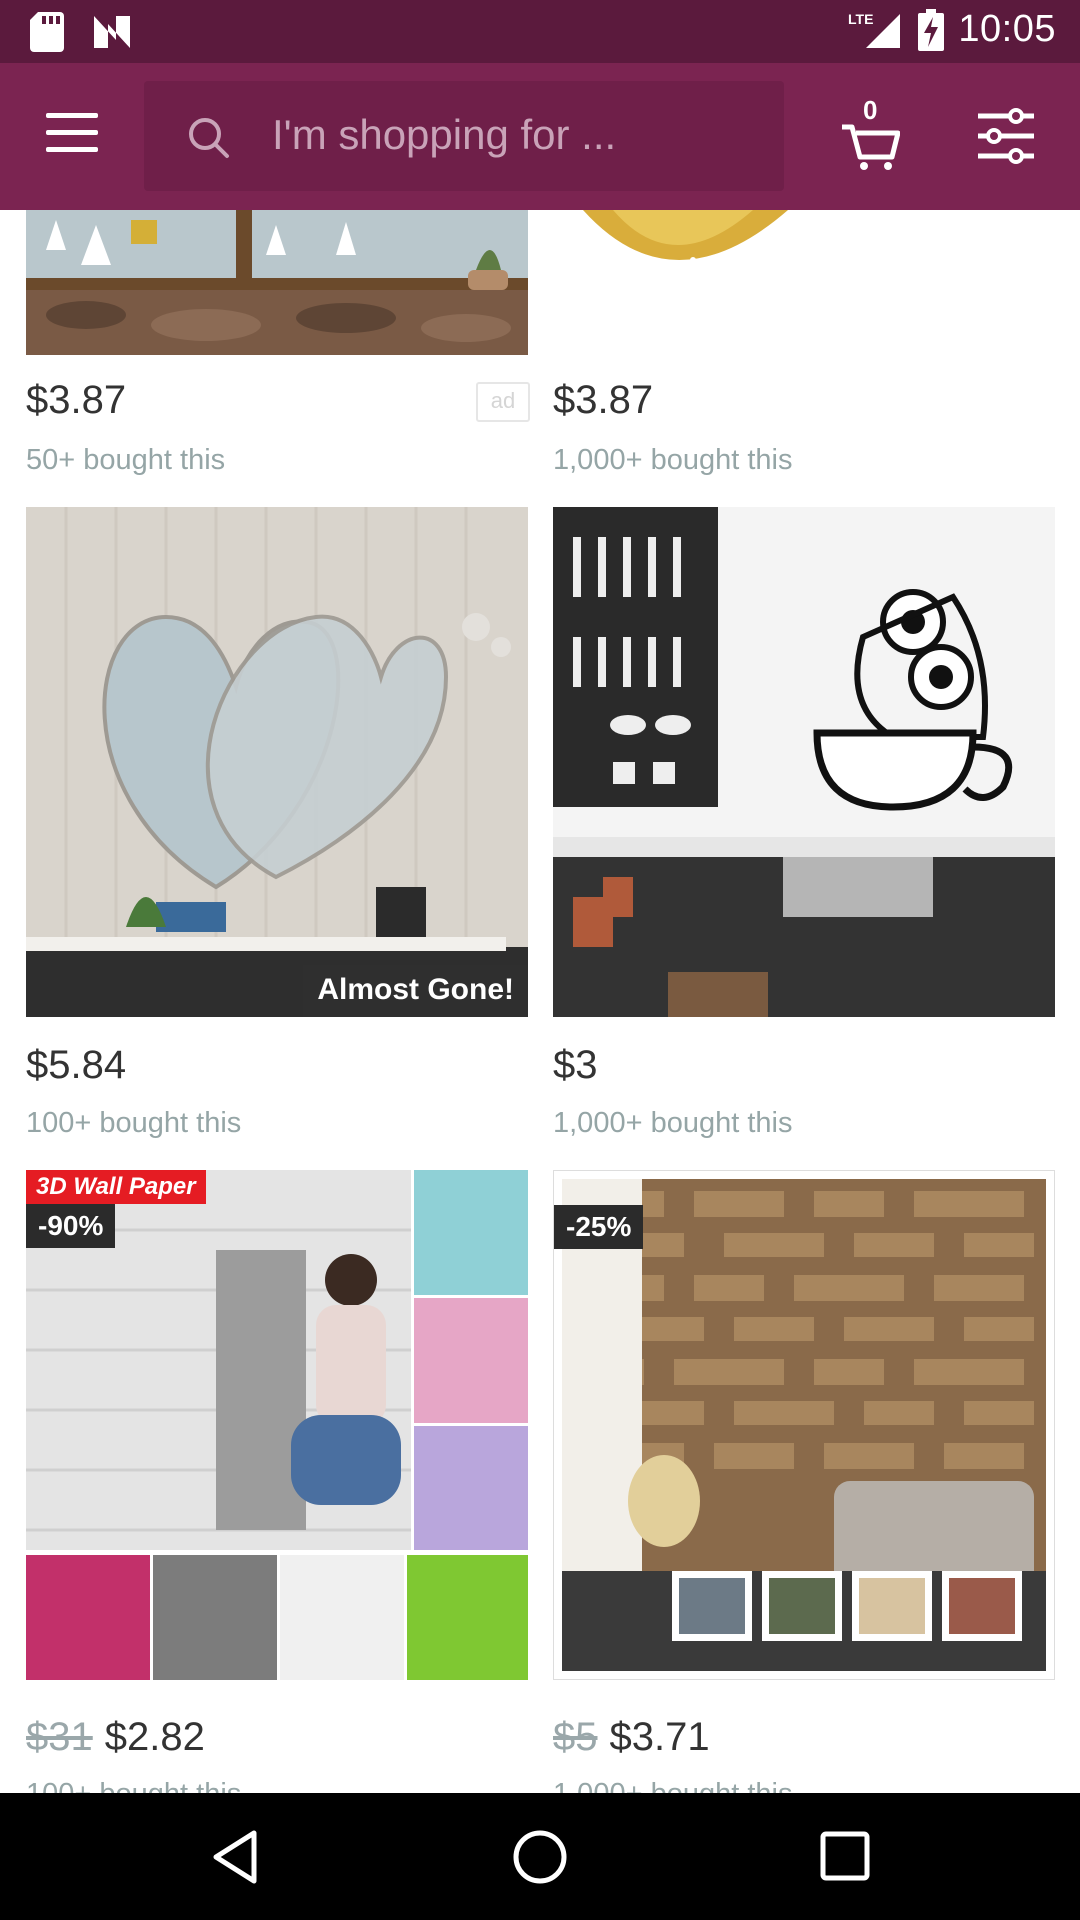 The height and width of the screenshot is (1920, 1080). Describe the element at coordinates (874, 29) in the screenshot. I see `lte-signal-icon: LTE` at that location.